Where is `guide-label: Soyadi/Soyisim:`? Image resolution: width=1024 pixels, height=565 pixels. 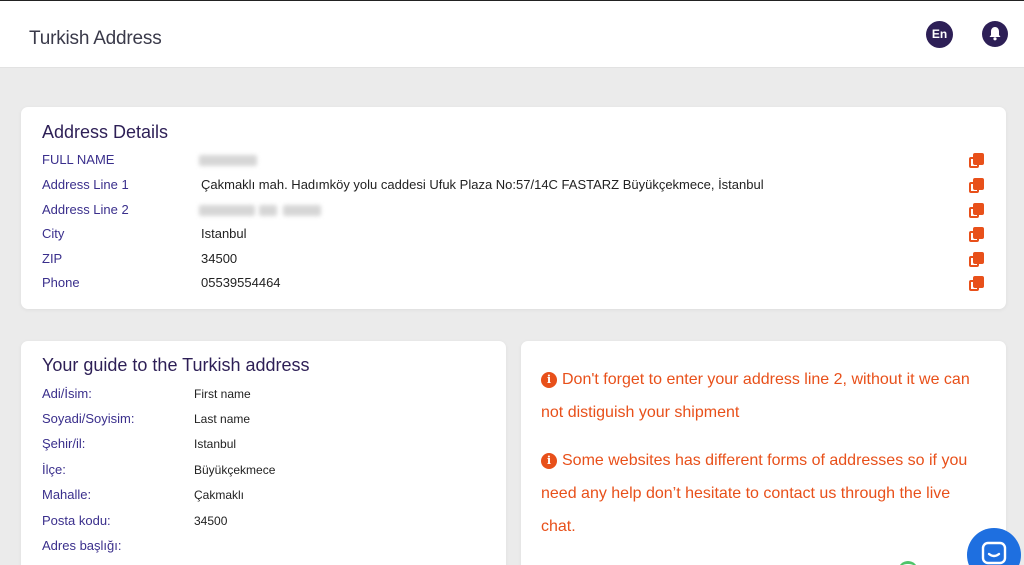
guide-label: Soyadi/Soyisim: is located at coordinates (88, 418).